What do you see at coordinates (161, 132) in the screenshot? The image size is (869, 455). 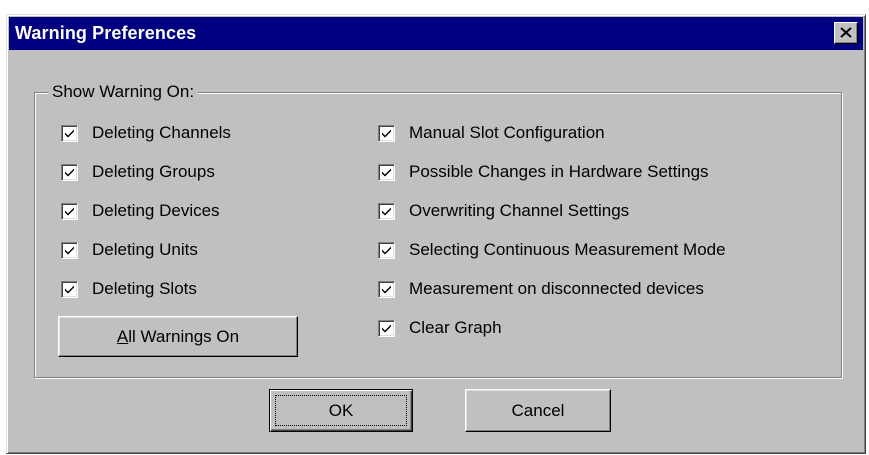 I see `checkbox-label: Deleting Channels` at bounding box center [161, 132].